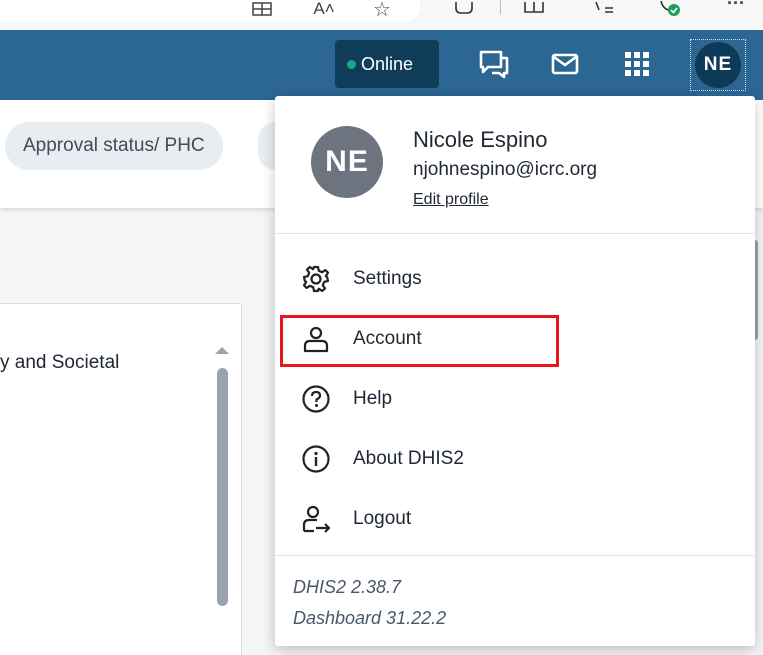 This screenshot has width=763, height=655. I want to click on profile-menu-button: NE, so click(718, 65).